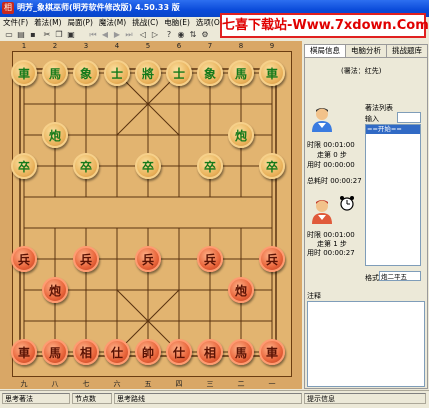  I want to click on format-select-value: 炮二平五, so click(394, 277).